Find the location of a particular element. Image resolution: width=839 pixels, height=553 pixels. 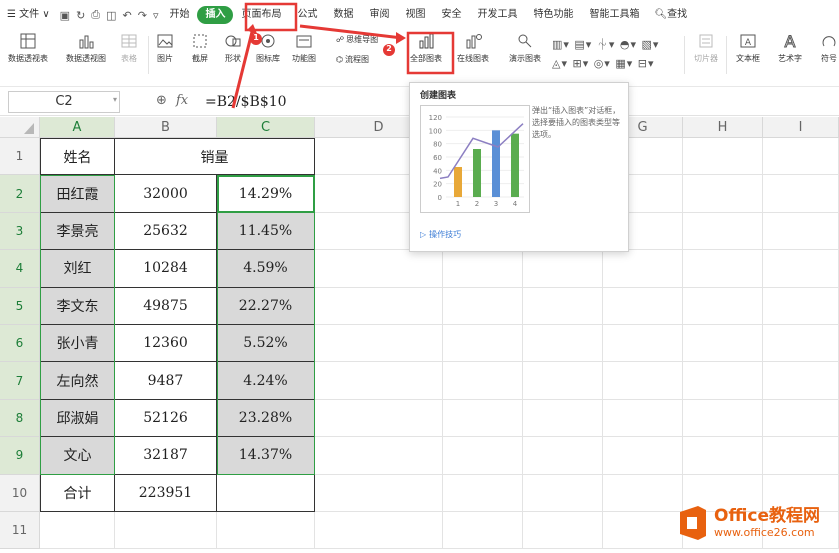

cell-percent: 4.59% is located at coordinates (266, 269).